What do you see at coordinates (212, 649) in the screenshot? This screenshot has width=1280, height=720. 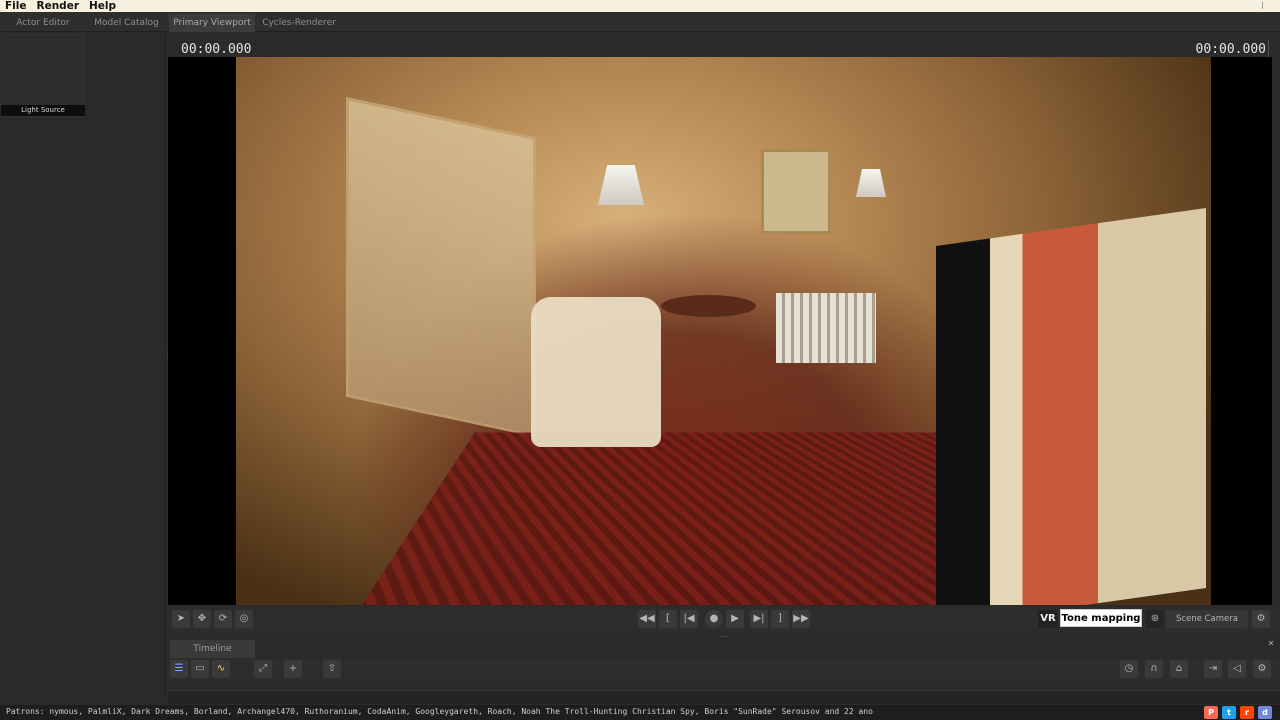 I see `tab-timeline: Timeline` at bounding box center [212, 649].